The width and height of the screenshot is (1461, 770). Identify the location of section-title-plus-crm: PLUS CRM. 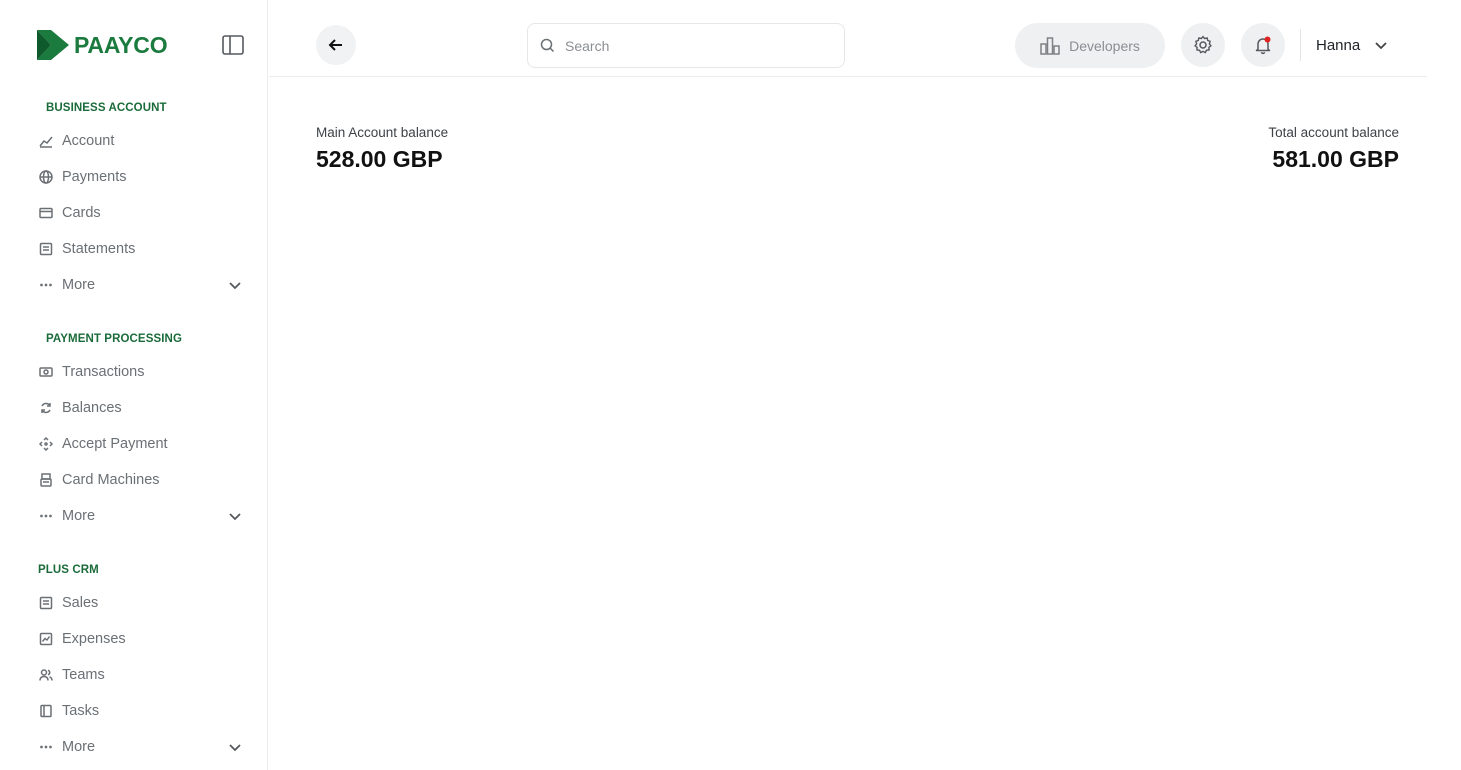
(68, 570).